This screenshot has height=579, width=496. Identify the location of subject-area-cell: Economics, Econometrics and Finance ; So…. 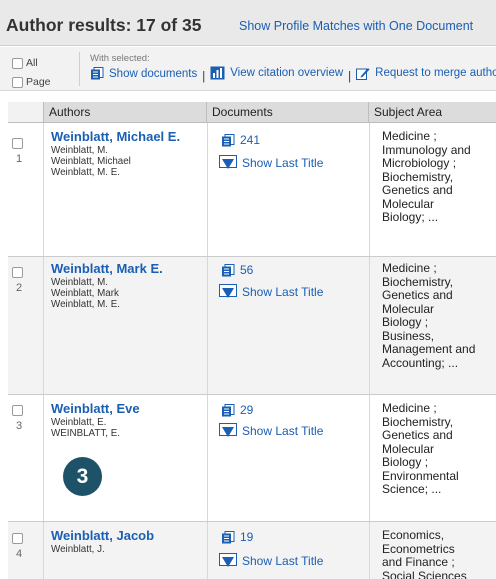
(439, 554).